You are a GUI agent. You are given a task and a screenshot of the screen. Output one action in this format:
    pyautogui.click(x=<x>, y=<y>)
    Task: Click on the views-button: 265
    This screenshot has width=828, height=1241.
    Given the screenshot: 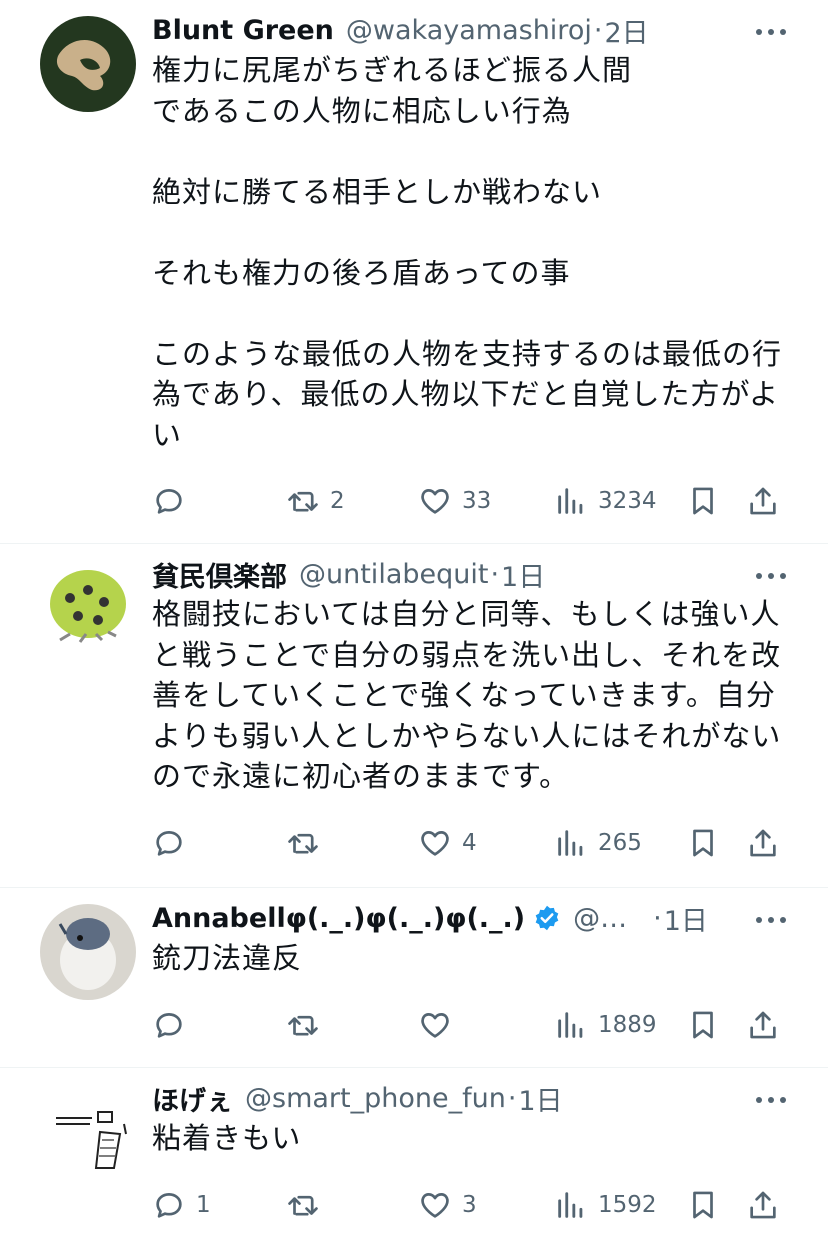 What is the action you would take?
    pyautogui.click(x=598, y=843)
    